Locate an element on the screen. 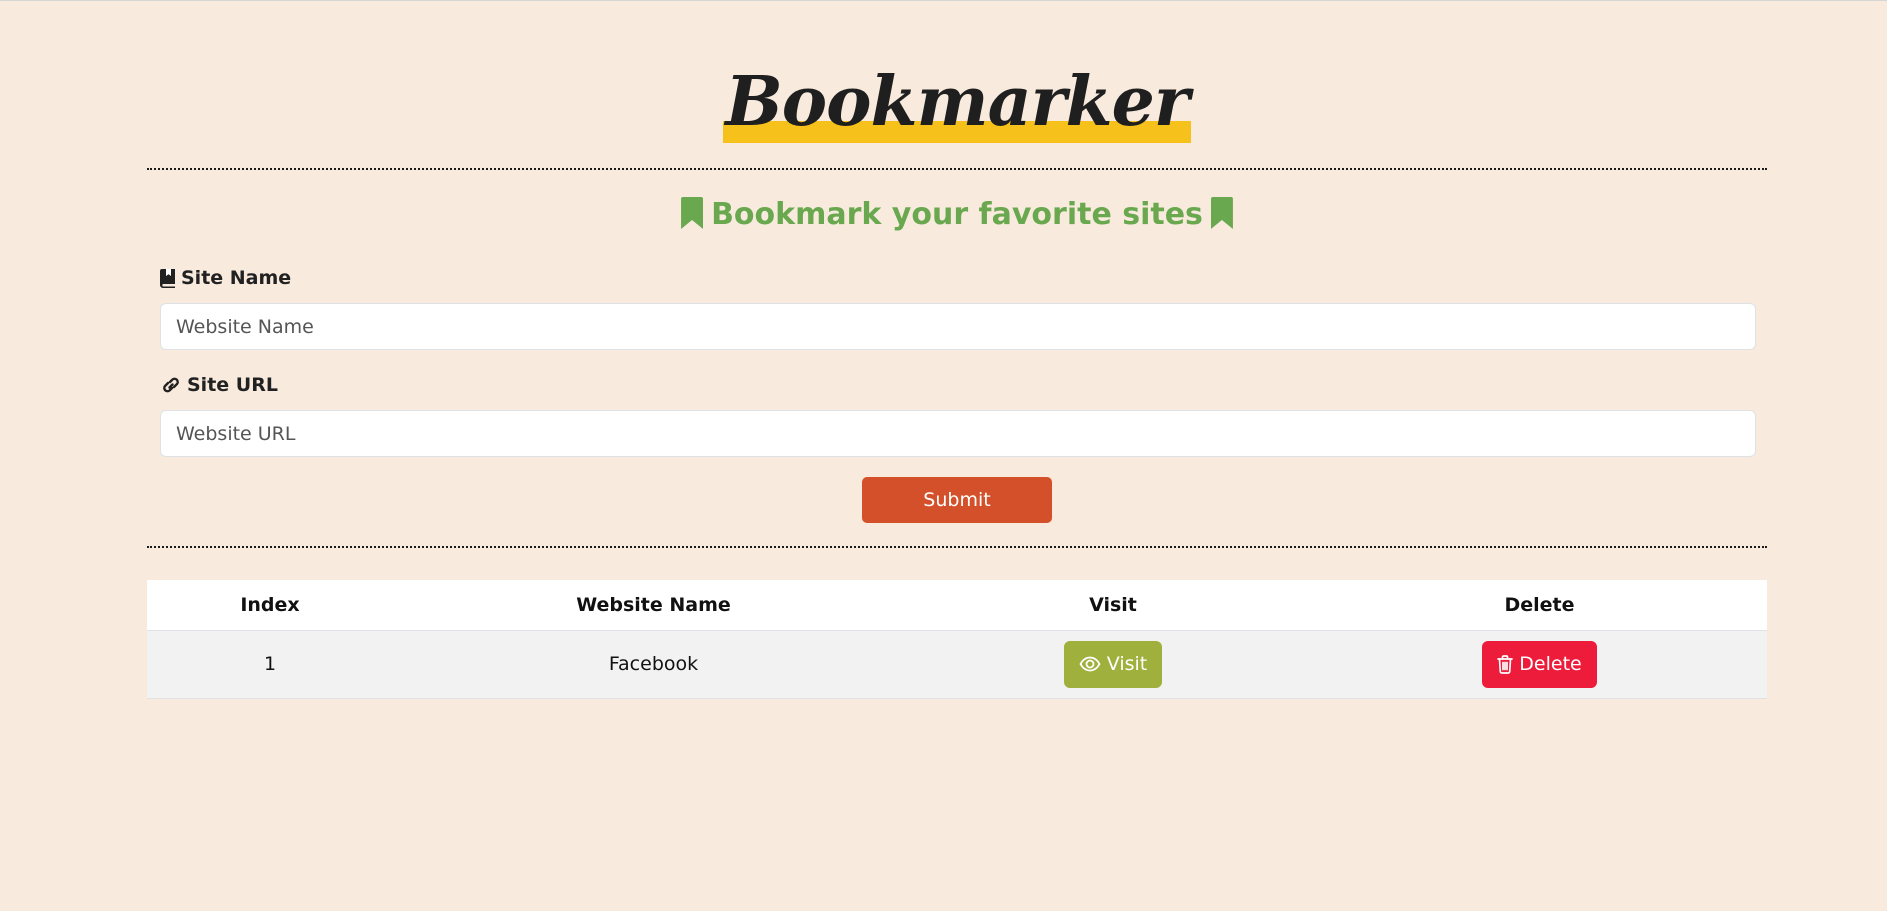 This screenshot has height=911, width=1887. row-delete-cell: Delete is located at coordinates (1539, 664).